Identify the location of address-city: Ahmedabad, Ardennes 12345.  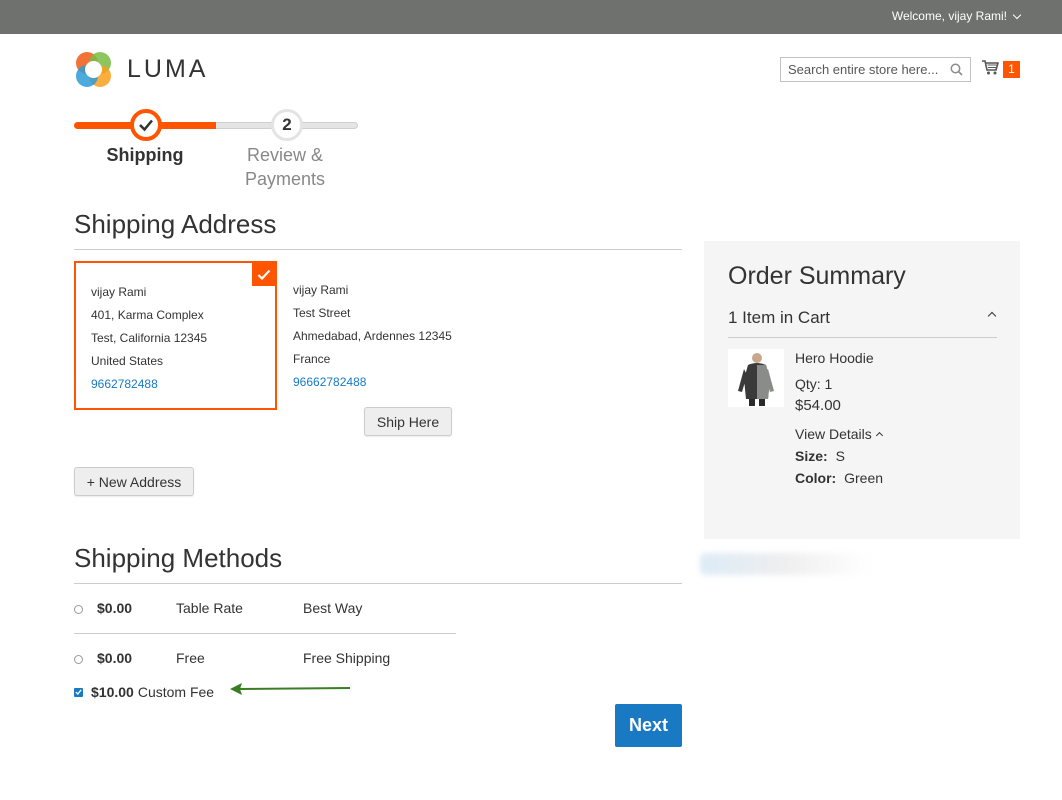
(372, 336).